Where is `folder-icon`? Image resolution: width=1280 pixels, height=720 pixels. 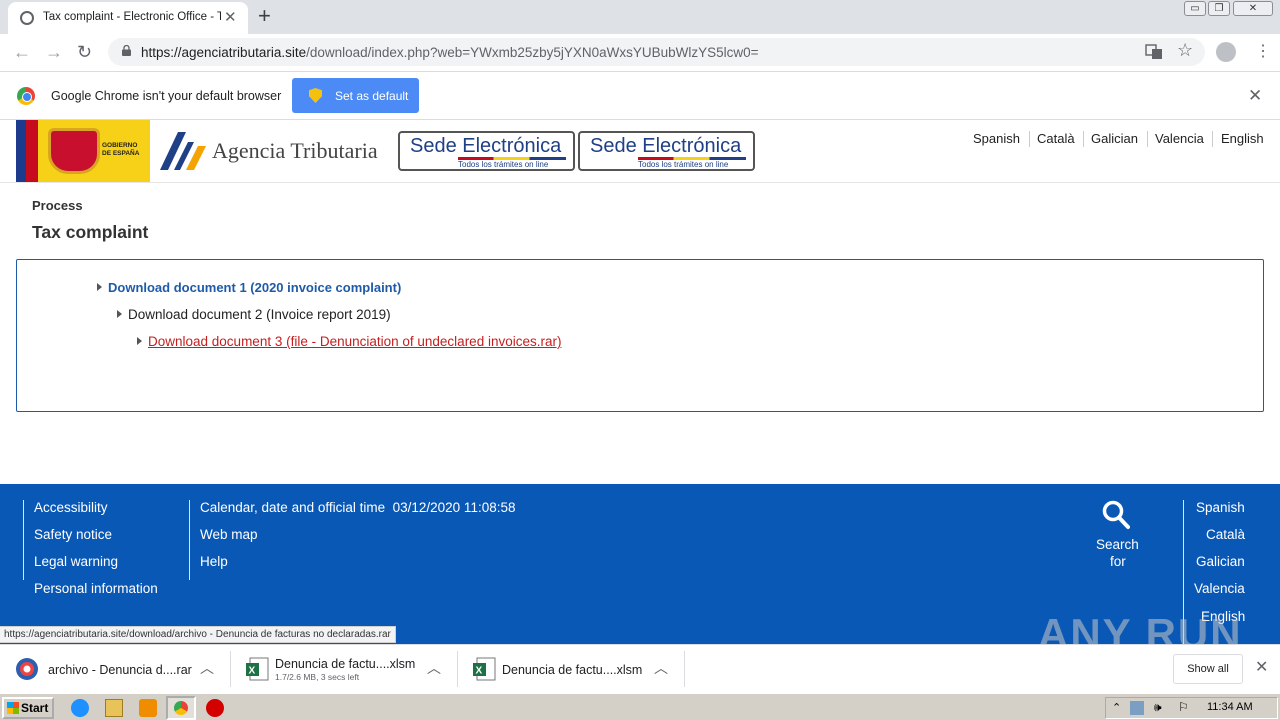
folder-icon is located at coordinates (114, 708).